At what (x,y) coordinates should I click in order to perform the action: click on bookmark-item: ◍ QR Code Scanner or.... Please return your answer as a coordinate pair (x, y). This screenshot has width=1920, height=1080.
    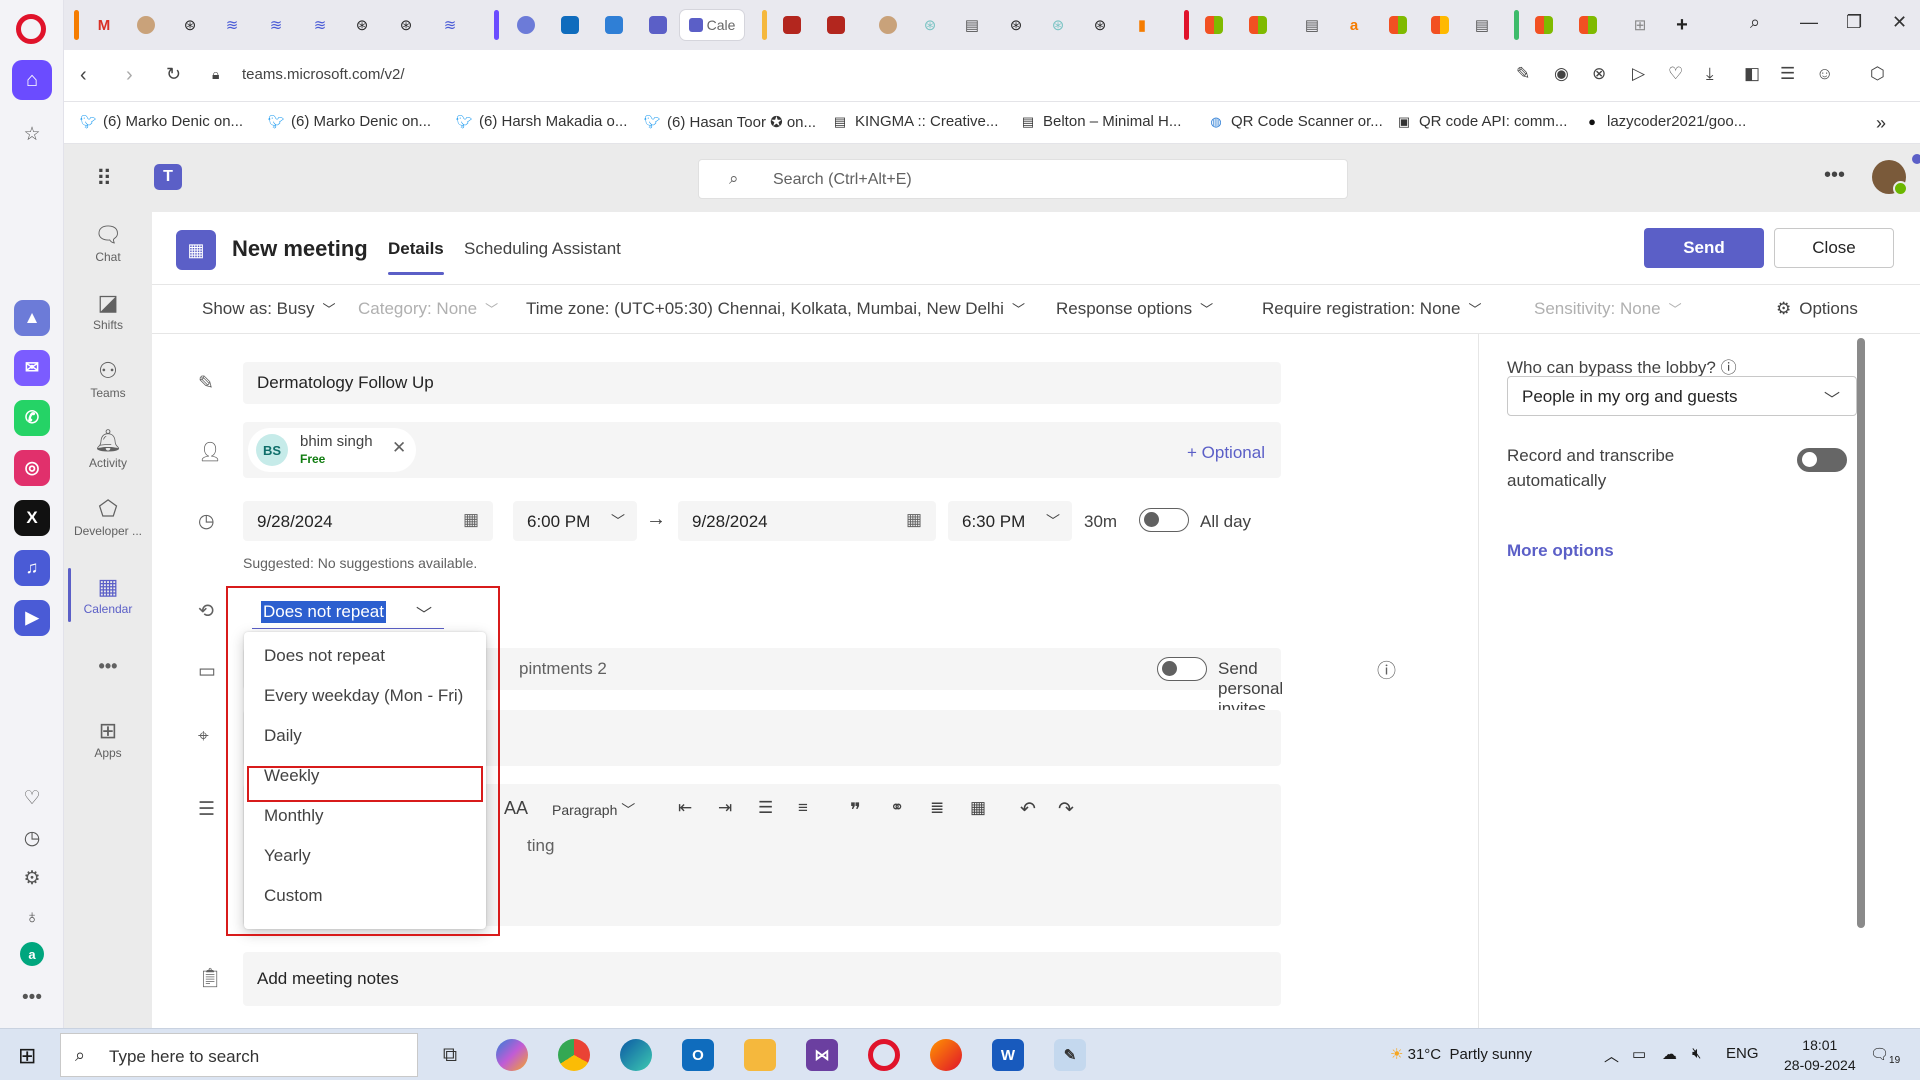
    Looking at the image, I should click on (1295, 121).